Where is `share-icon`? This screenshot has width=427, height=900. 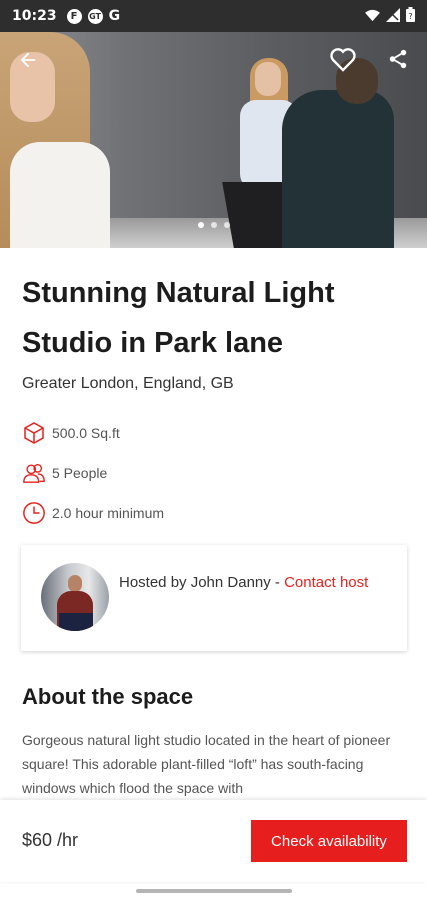
share-icon is located at coordinates (398, 61).